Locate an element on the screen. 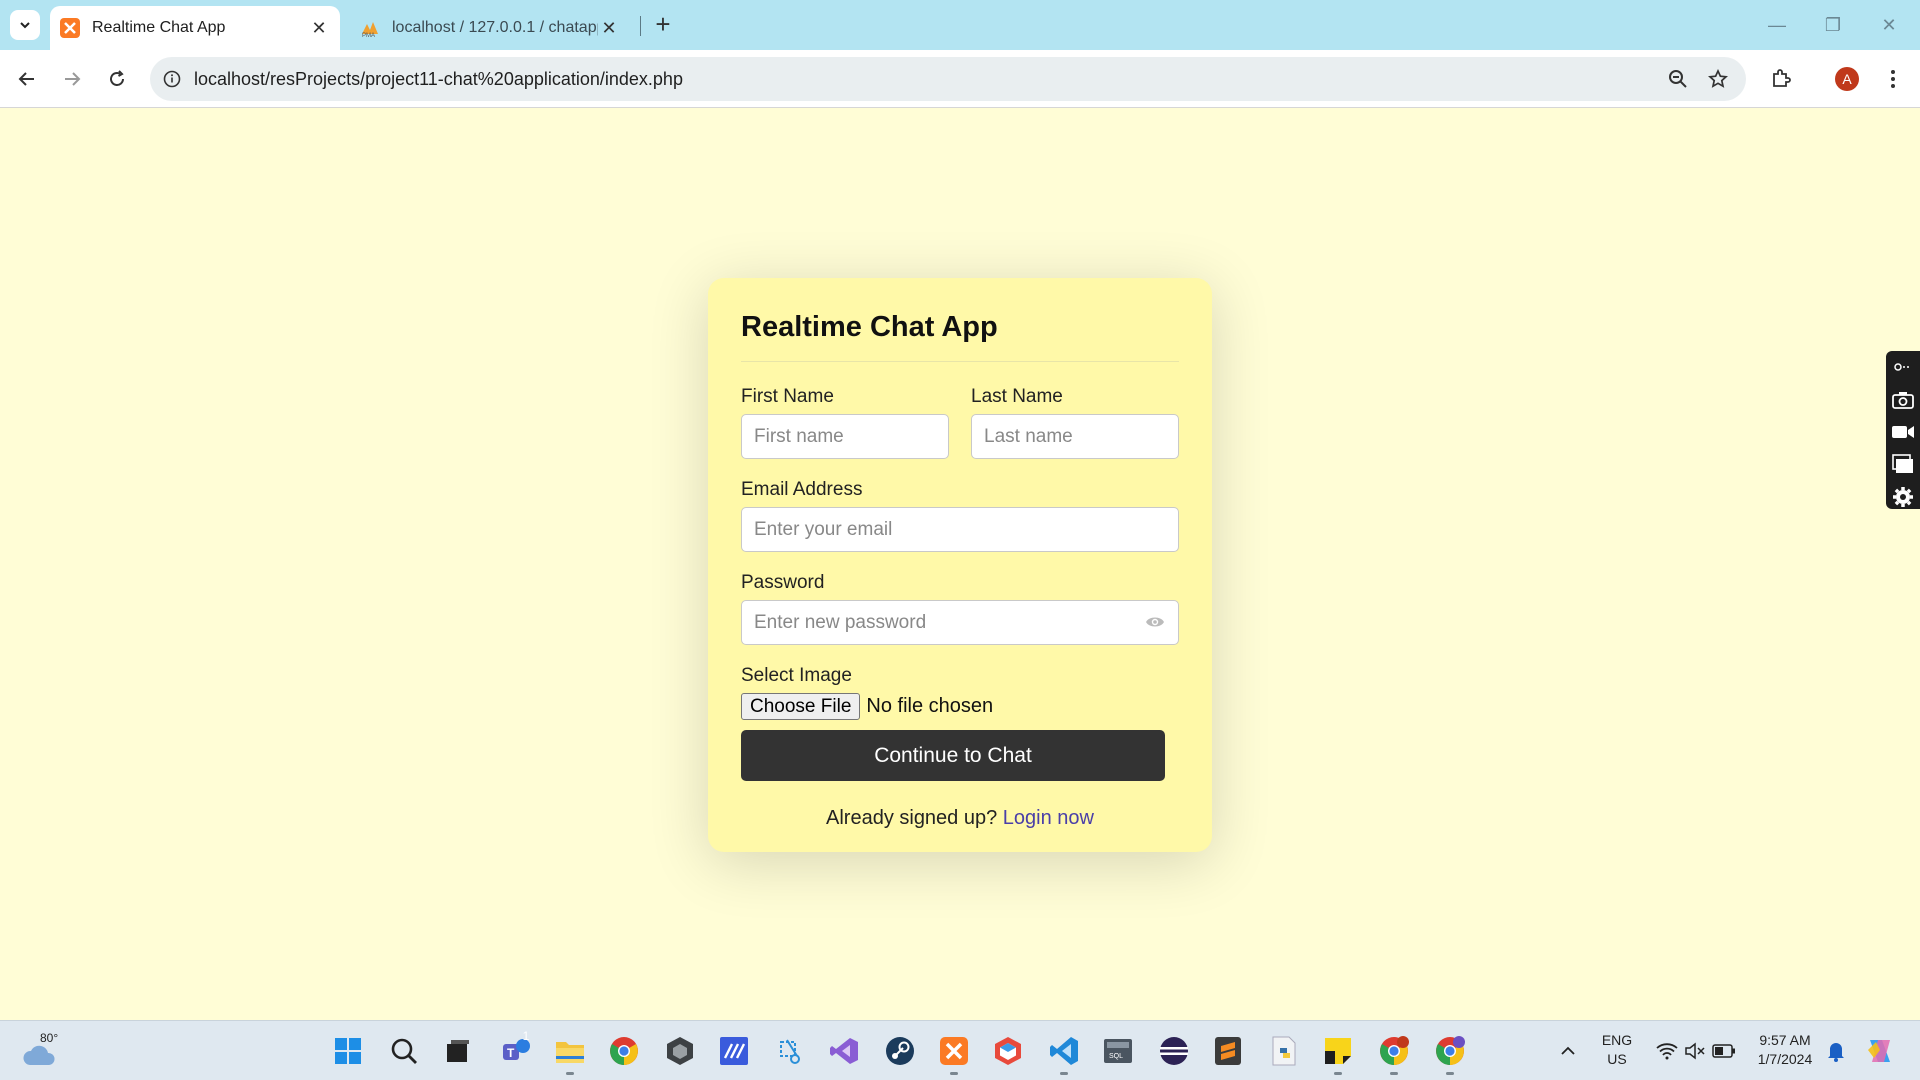 The height and width of the screenshot is (1080, 1920). file-status: No file chosen is located at coordinates (930, 706).